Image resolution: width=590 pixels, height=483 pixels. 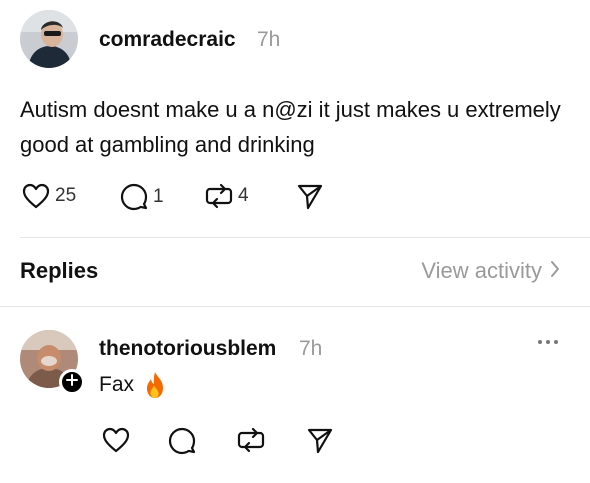 I want to click on reply-repost-button, so click(x=251, y=440).